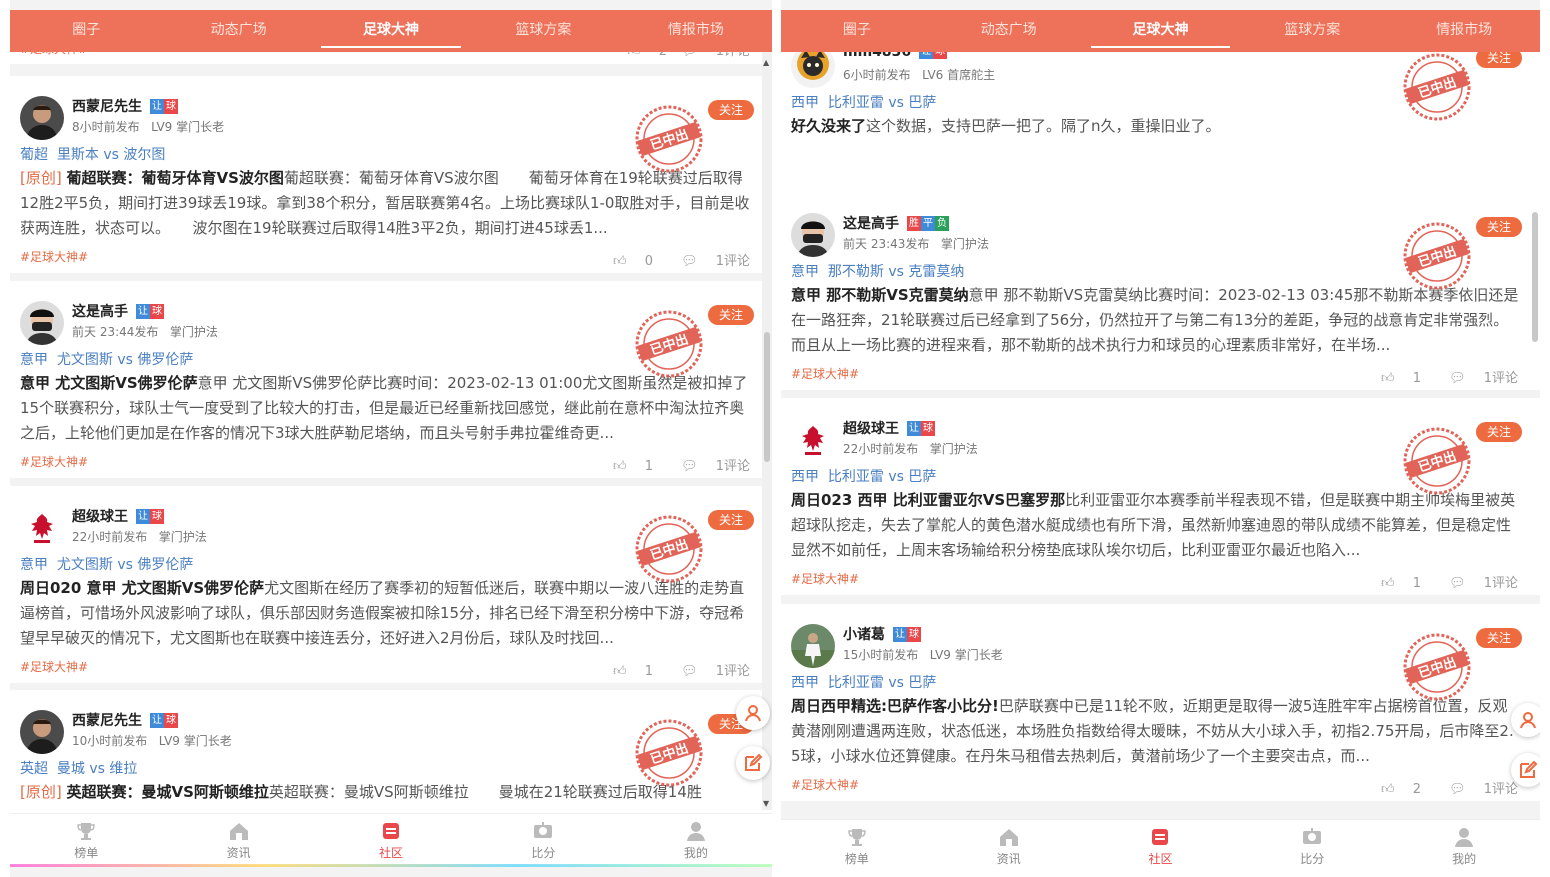 This screenshot has width=1550, height=877. Describe the element at coordinates (766, 803) in the screenshot. I see `scroll-down-arrow: ▼` at that location.